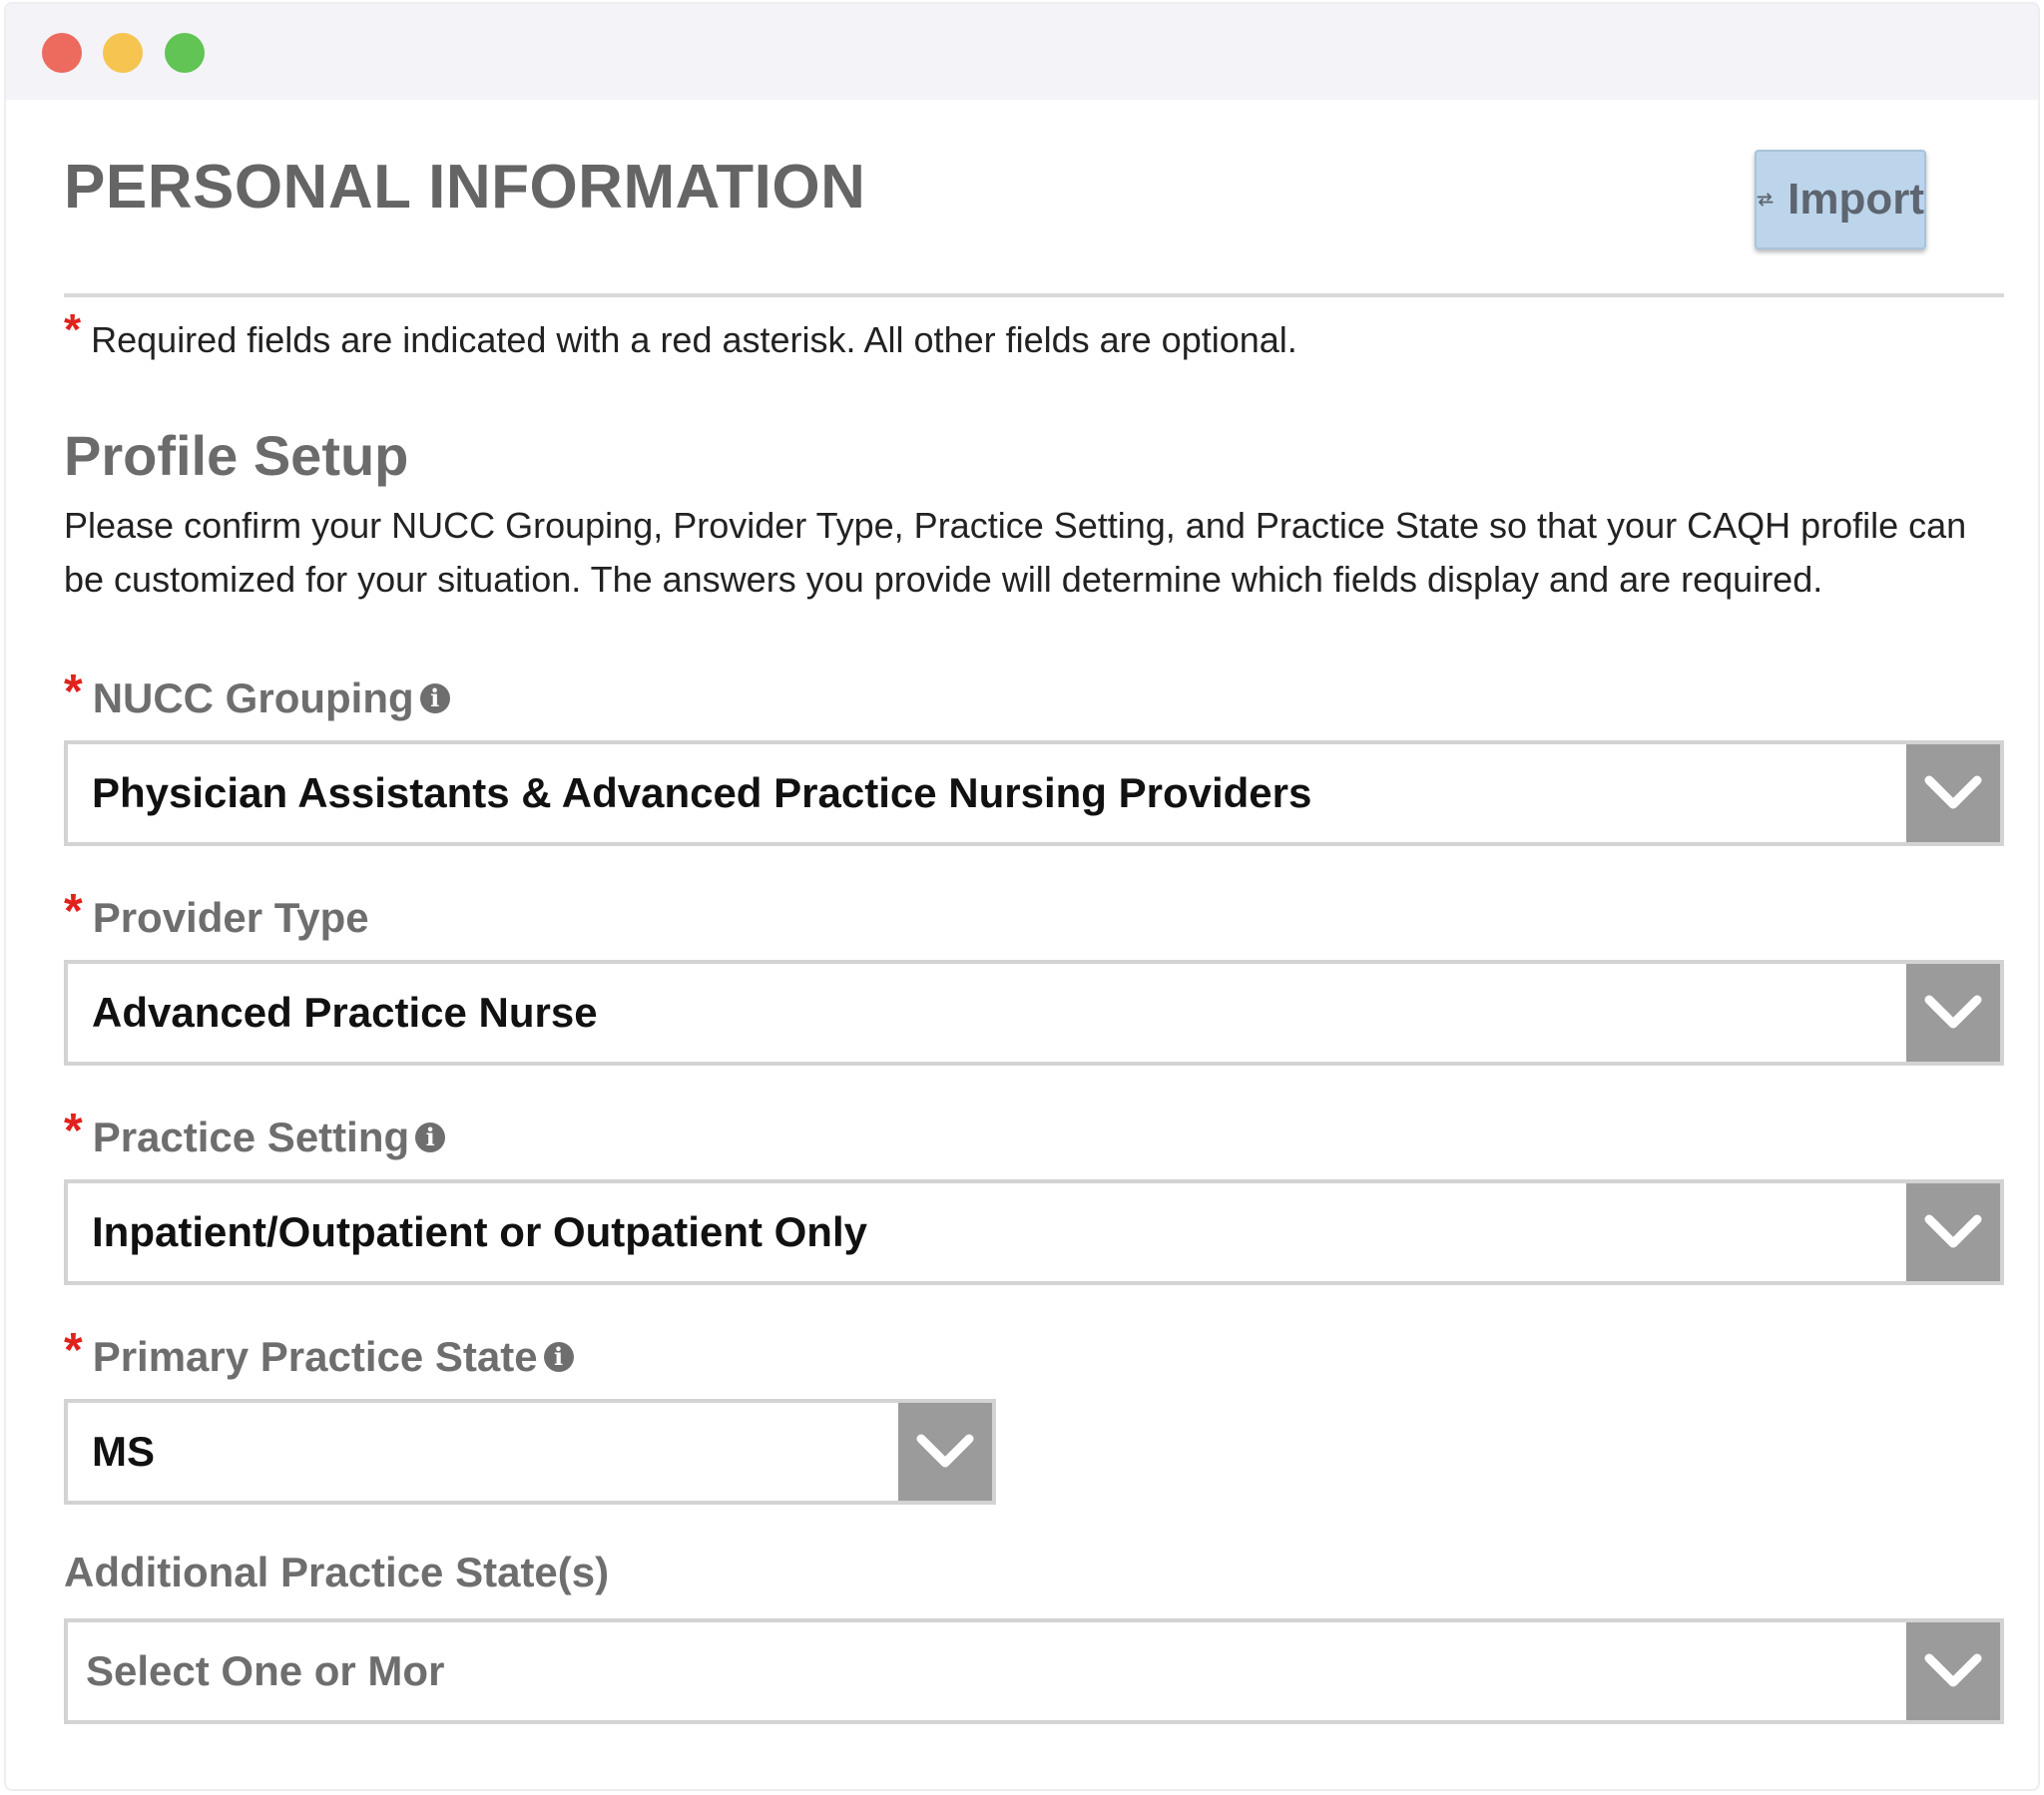 The image size is (2044, 1795). I want to click on additional-practice-states-label: Additional Practice State(s), so click(336, 1573).